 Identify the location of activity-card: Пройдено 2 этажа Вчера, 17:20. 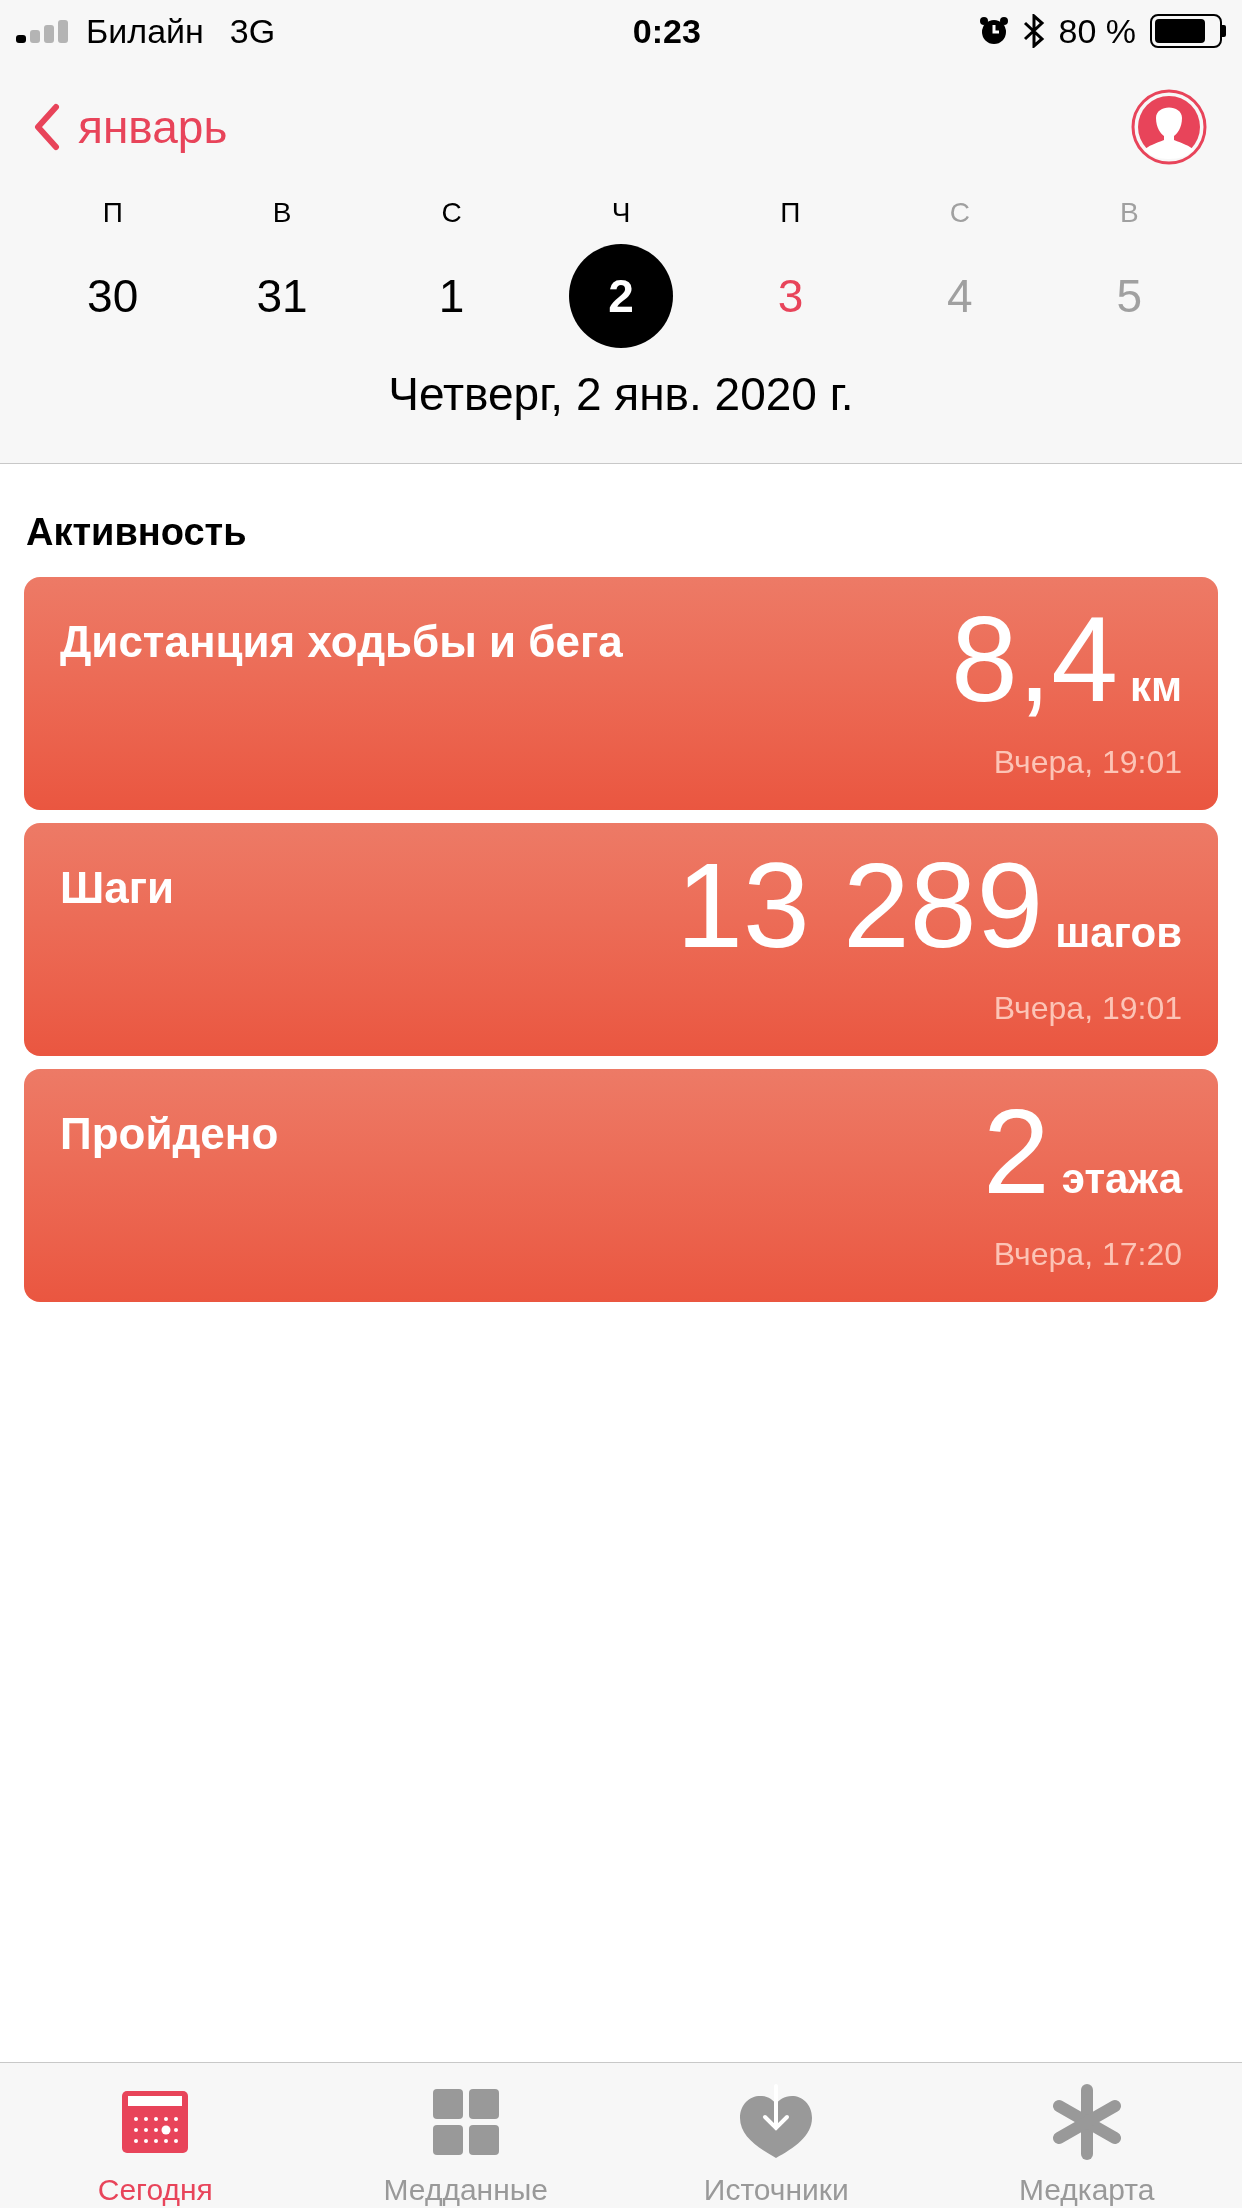
(621, 1185).